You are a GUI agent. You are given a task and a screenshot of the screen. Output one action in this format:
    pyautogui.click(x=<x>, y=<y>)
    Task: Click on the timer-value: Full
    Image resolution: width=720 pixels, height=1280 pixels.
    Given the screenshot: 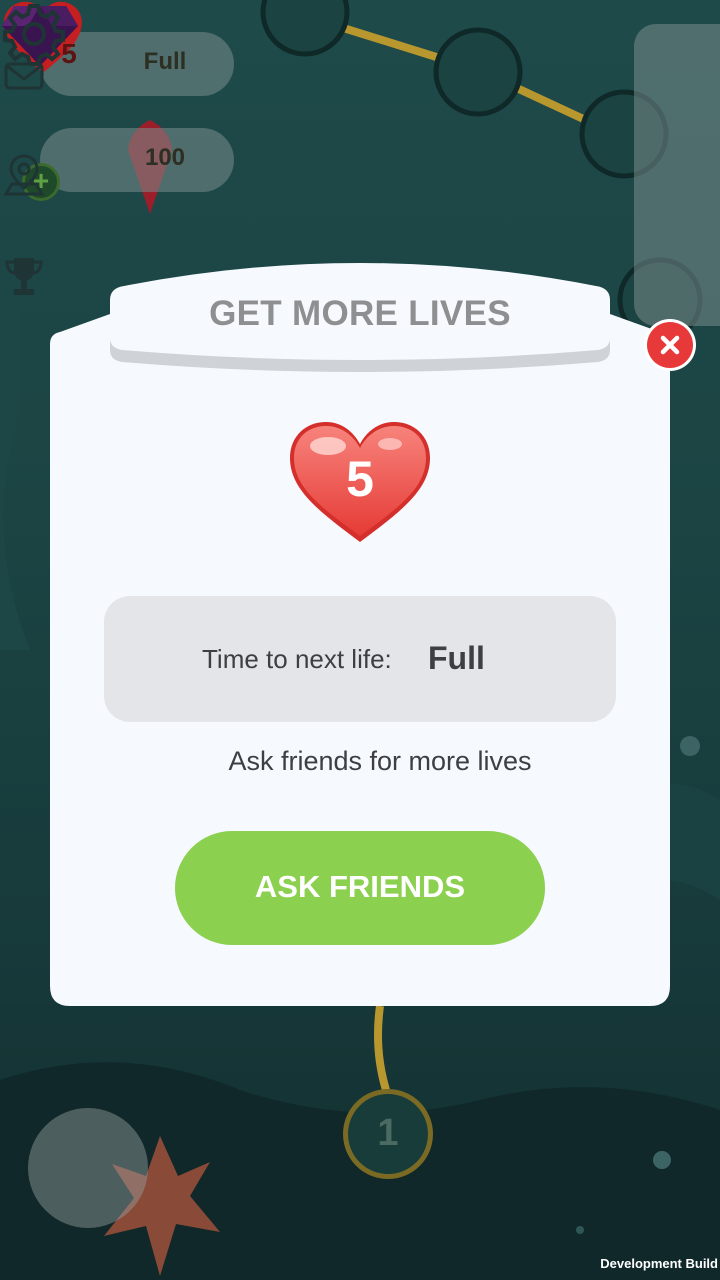 What is the action you would take?
    pyautogui.click(x=456, y=658)
    